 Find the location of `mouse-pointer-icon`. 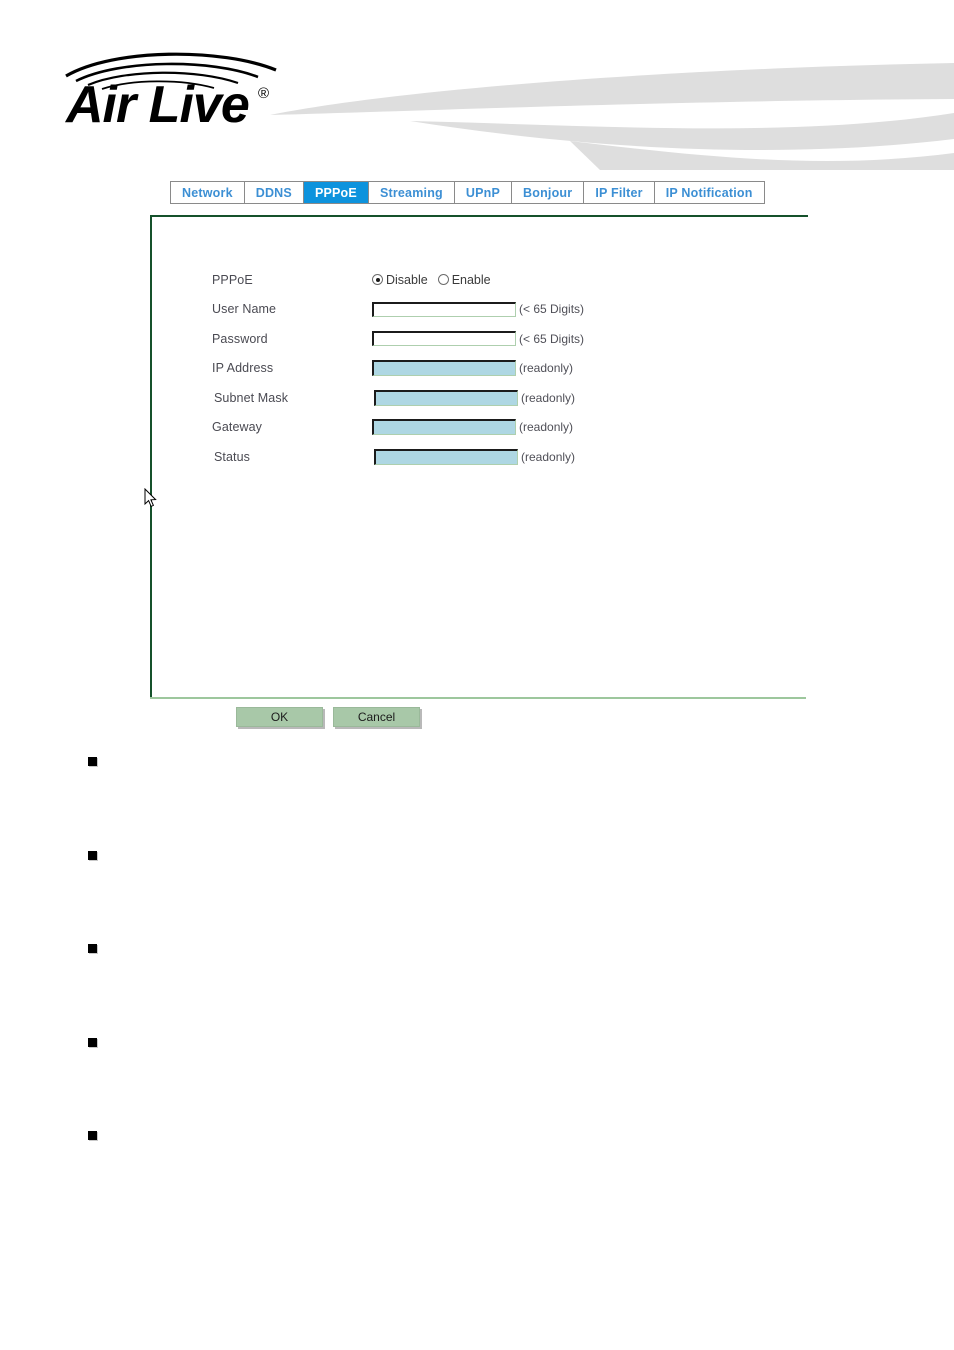

mouse-pointer-icon is located at coordinates (151, 497).